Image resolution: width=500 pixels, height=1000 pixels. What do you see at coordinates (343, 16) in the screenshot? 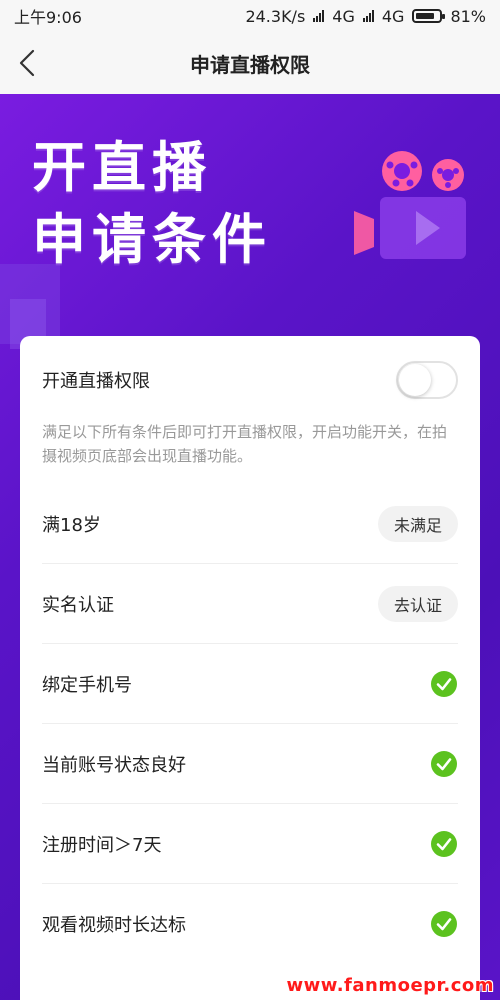
I see `network-type-1: 4G` at bounding box center [343, 16].